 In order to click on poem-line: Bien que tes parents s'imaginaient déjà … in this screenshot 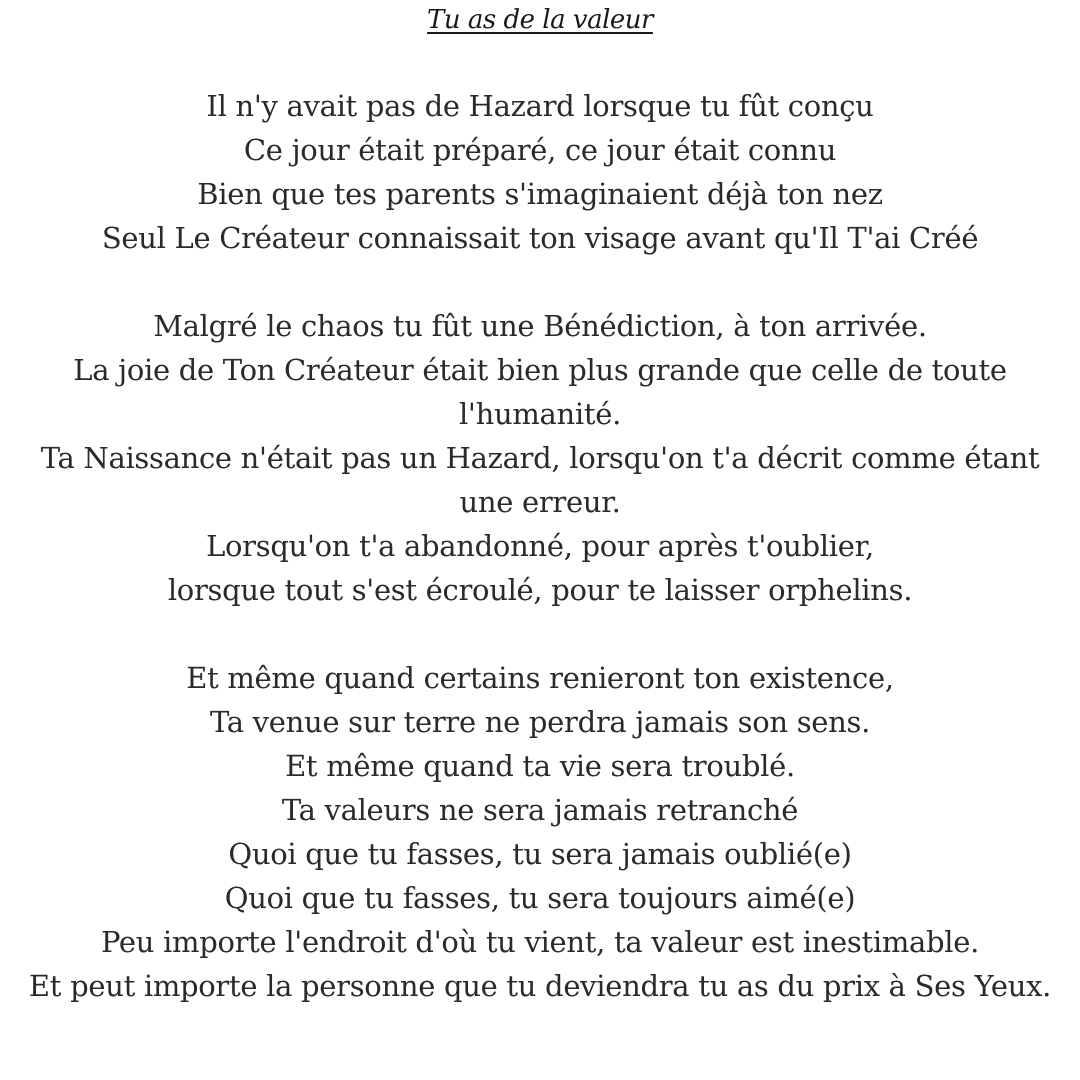, I will do `click(540, 194)`.